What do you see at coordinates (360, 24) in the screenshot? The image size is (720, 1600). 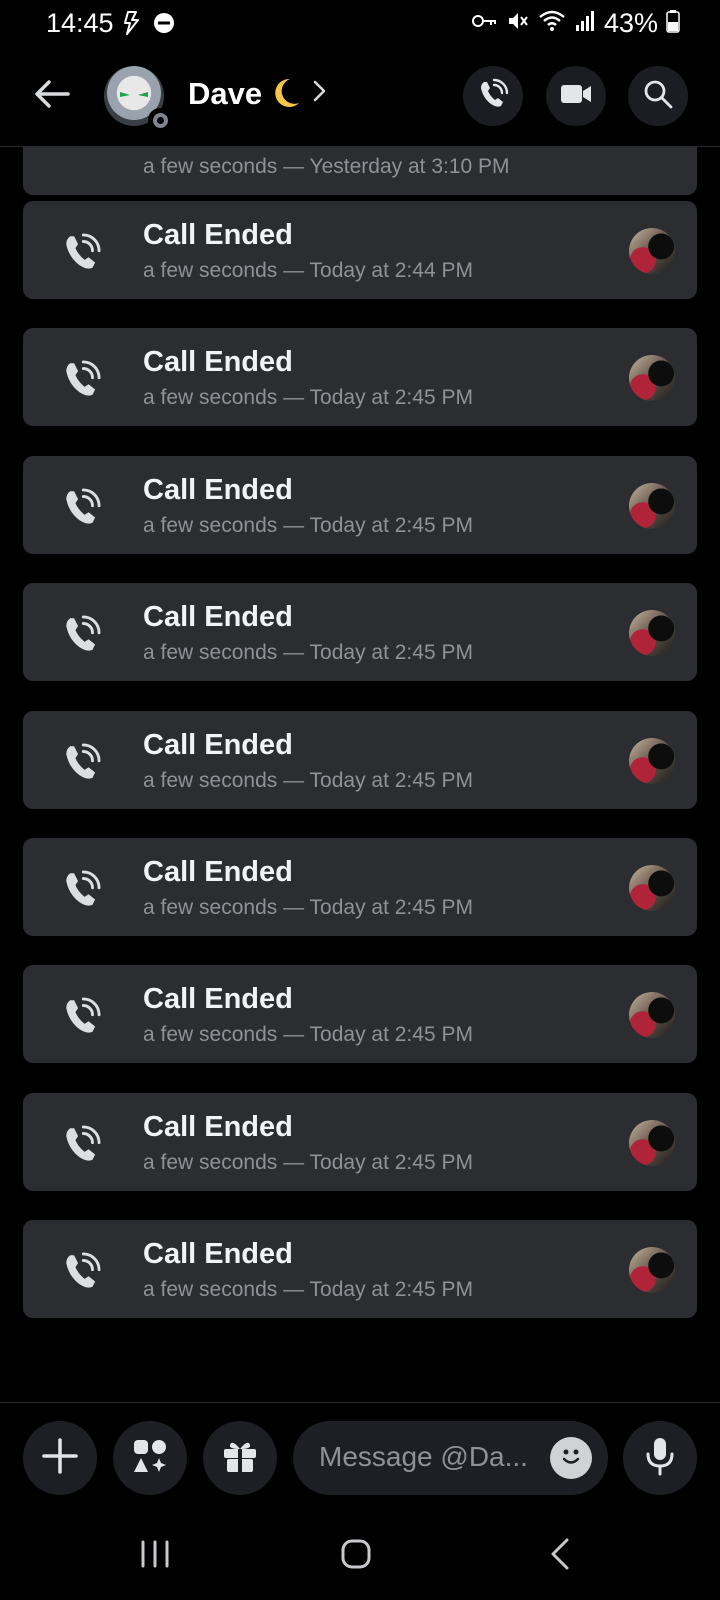 I see `status-bar: 14:45 43%` at bounding box center [360, 24].